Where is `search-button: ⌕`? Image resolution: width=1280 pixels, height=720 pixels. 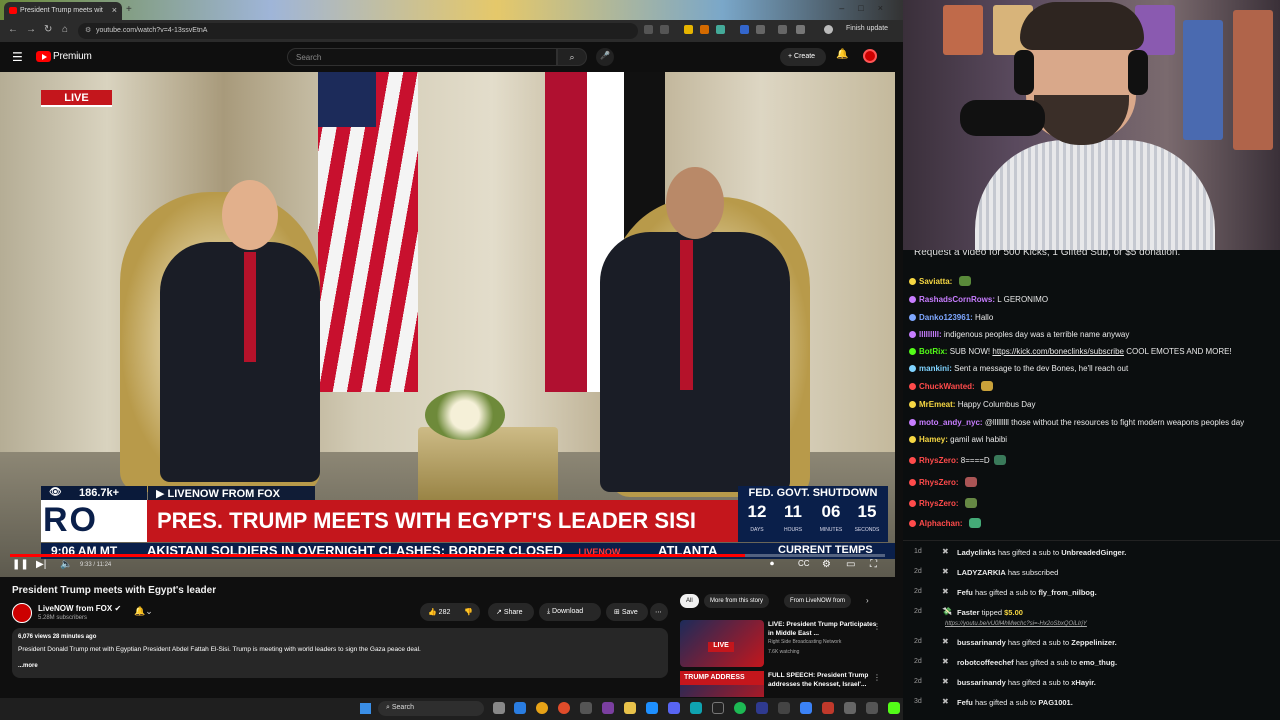
search-button: ⌕ is located at coordinates (572, 57).